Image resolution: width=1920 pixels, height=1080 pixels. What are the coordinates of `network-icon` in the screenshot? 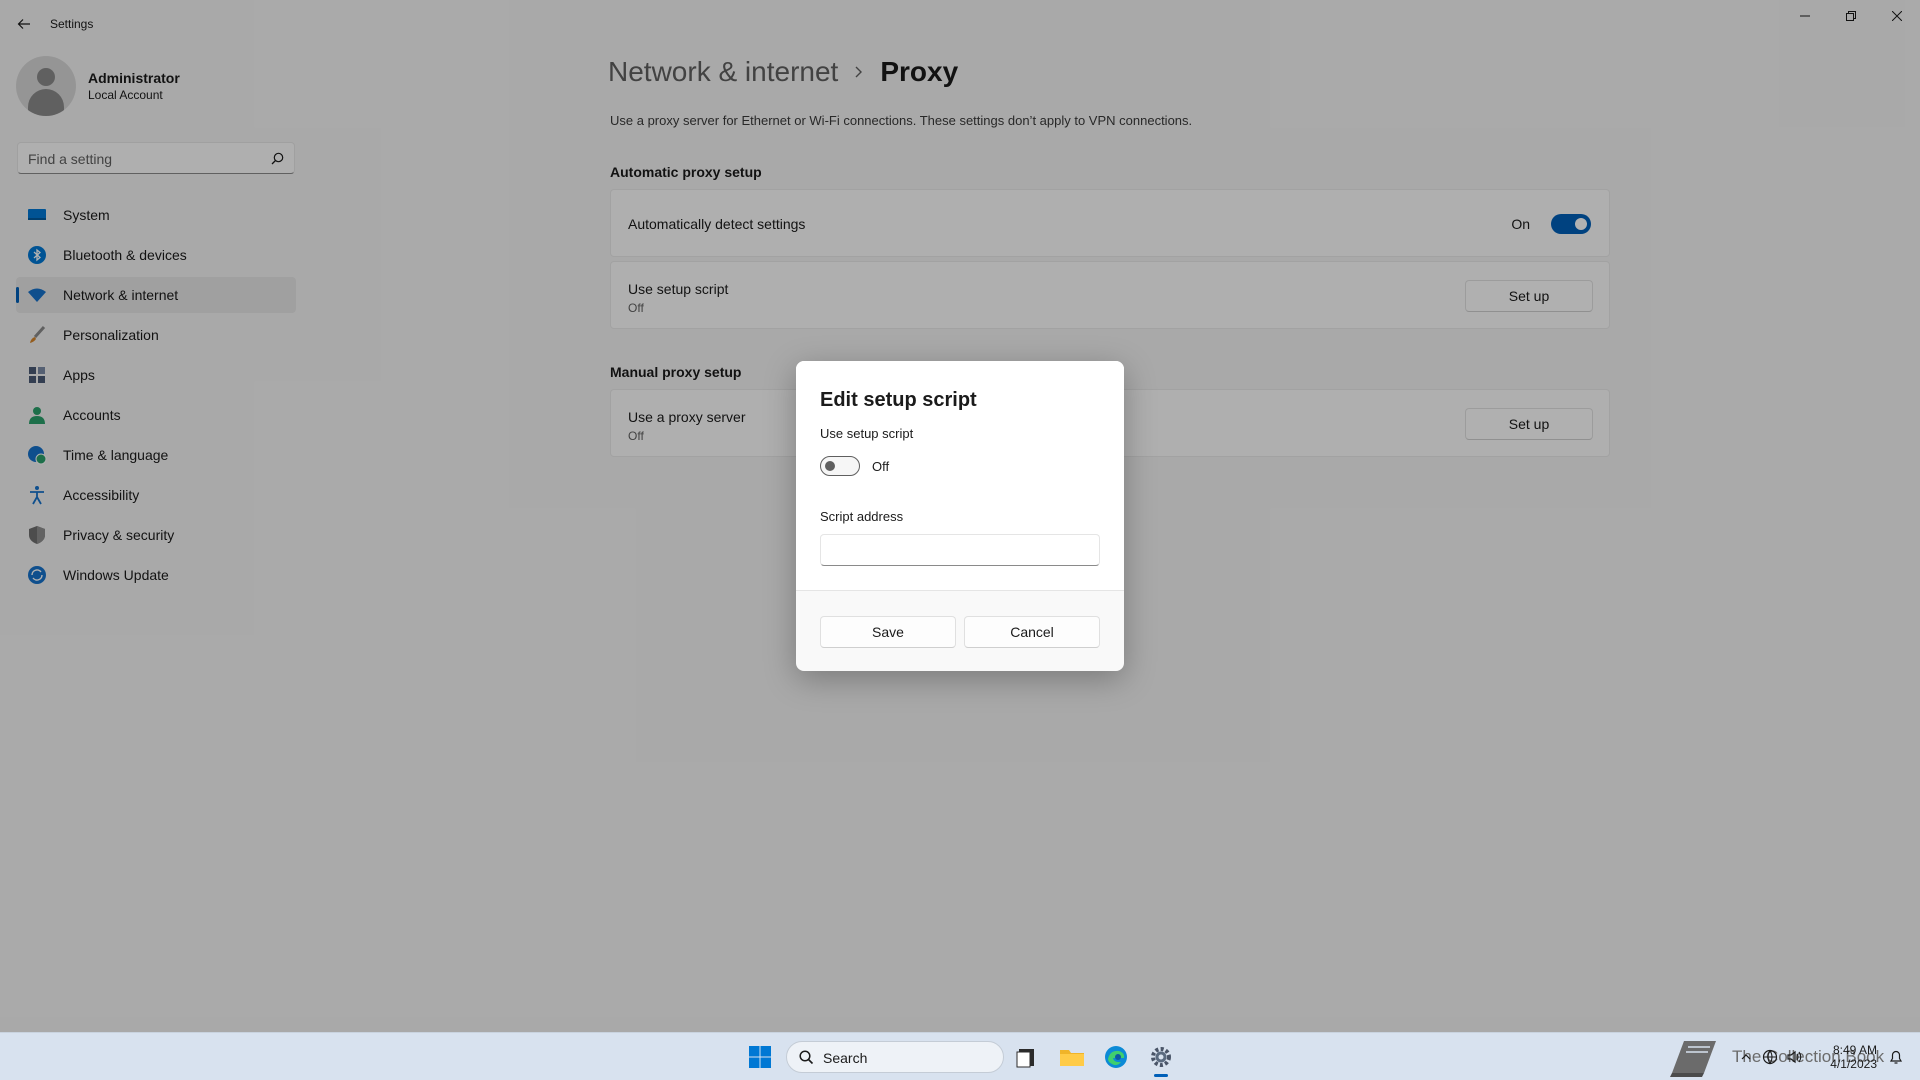 It's located at (1770, 1057).